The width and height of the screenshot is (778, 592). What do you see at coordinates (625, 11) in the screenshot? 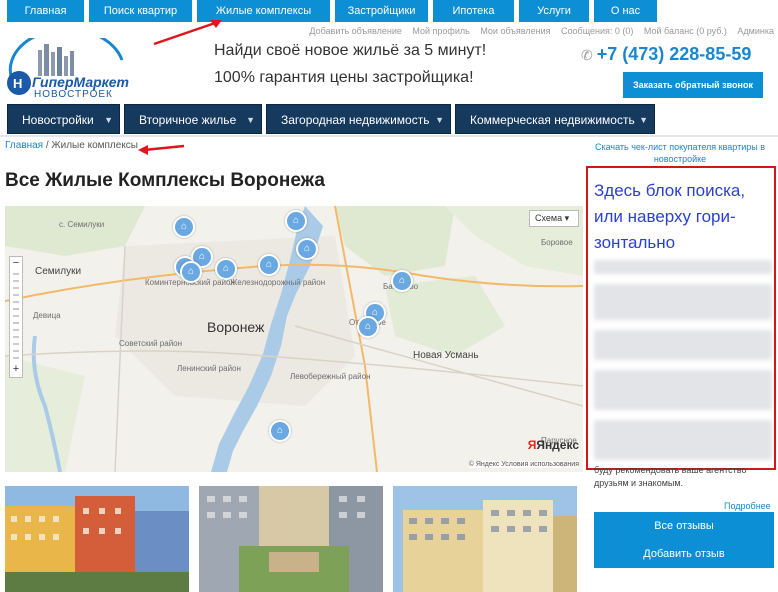
I see `top-nav-about: О нас` at bounding box center [625, 11].